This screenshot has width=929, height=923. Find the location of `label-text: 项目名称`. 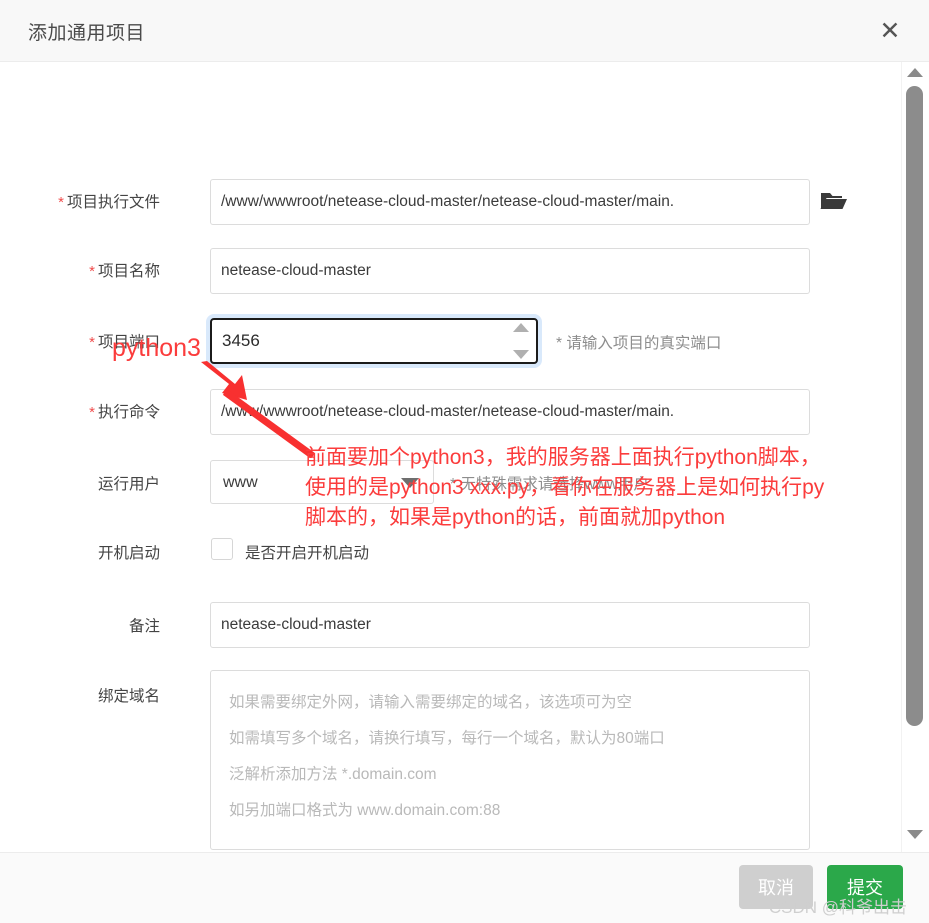

label-text: 项目名称 is located at coordinates (128, 271).